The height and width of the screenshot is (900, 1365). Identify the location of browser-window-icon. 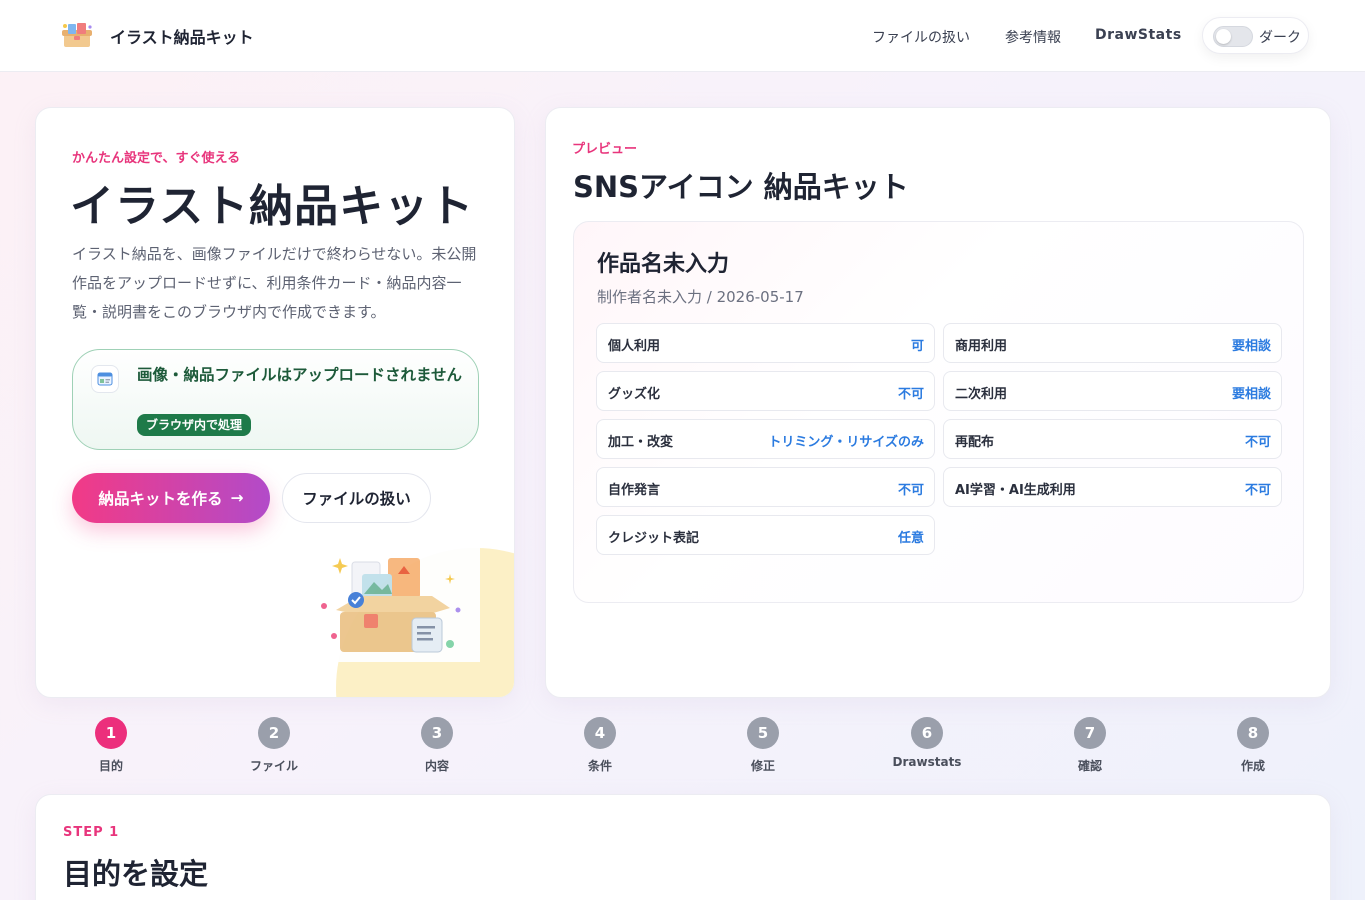
(105, 379).